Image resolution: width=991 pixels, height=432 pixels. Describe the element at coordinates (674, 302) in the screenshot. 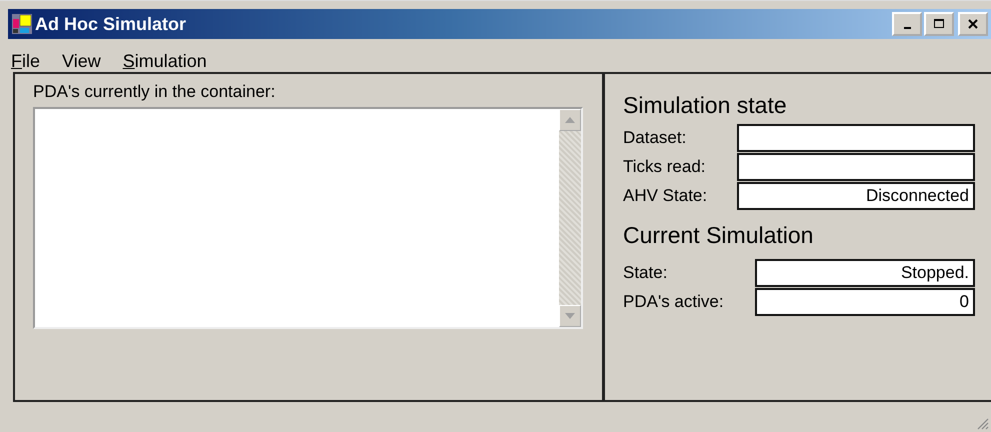

I see `field-label: PDA's active:` at that location.